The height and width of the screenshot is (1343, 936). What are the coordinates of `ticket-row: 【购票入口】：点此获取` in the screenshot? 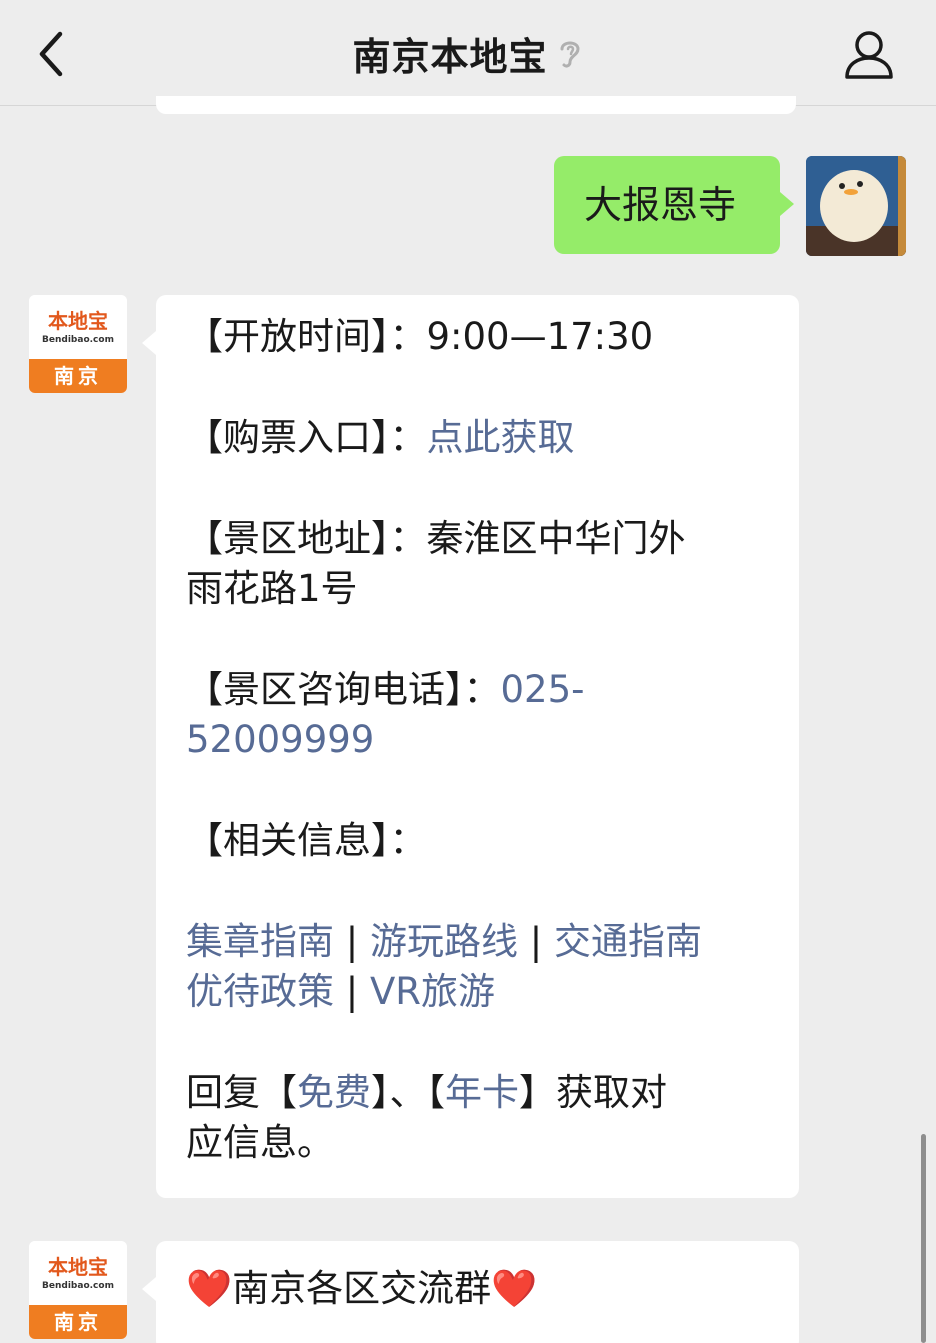 It's located at (481, 438).